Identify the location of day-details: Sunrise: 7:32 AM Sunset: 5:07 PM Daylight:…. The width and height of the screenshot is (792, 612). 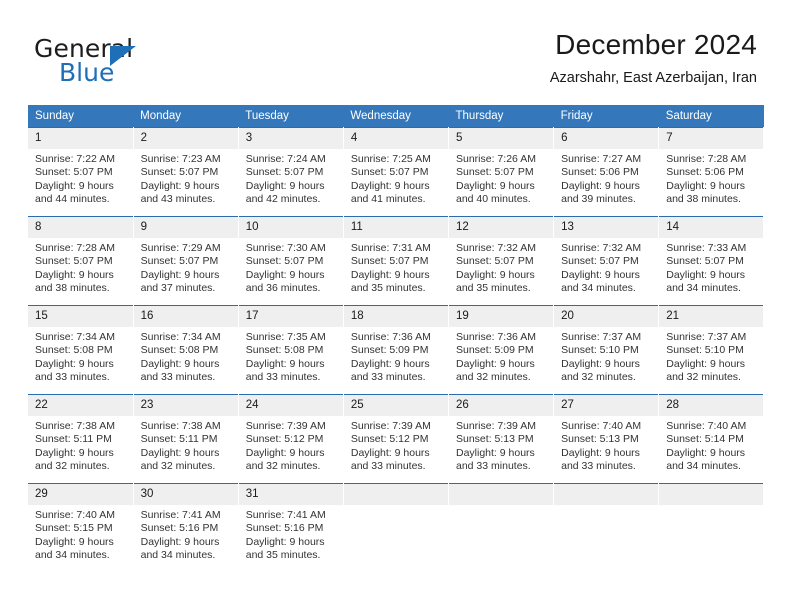
(606, 267).